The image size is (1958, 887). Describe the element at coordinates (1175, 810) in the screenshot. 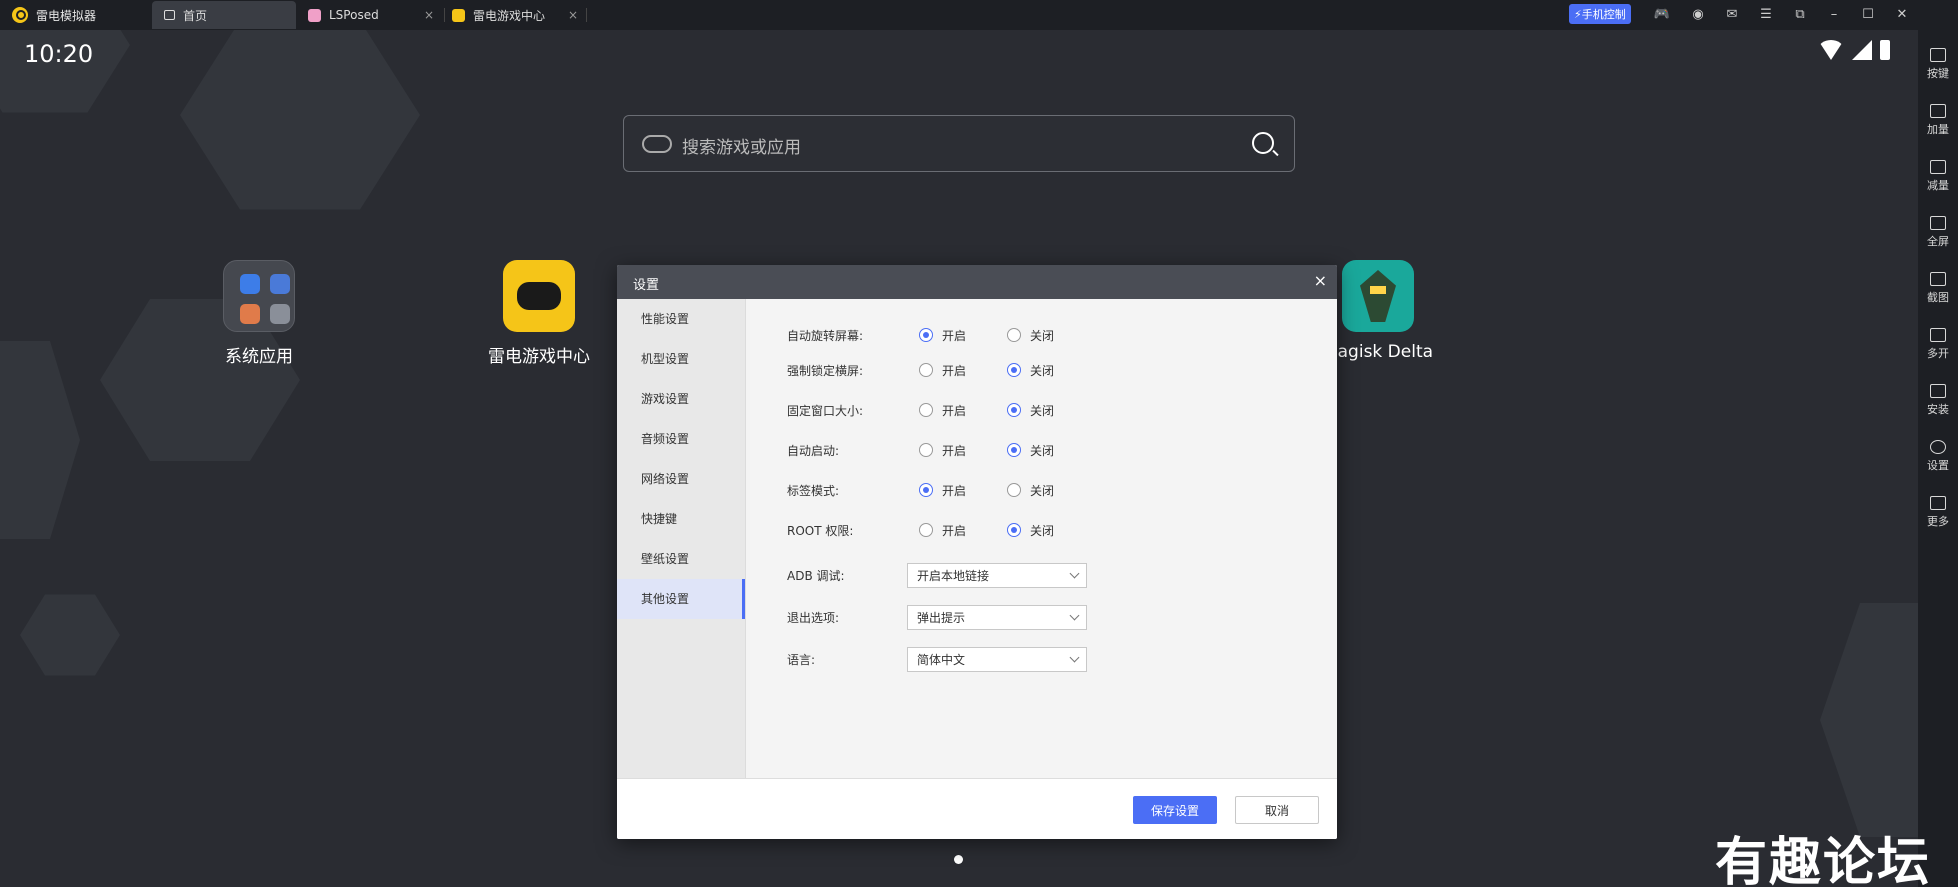

I see `save-settings-button: 保存设置` at that location.